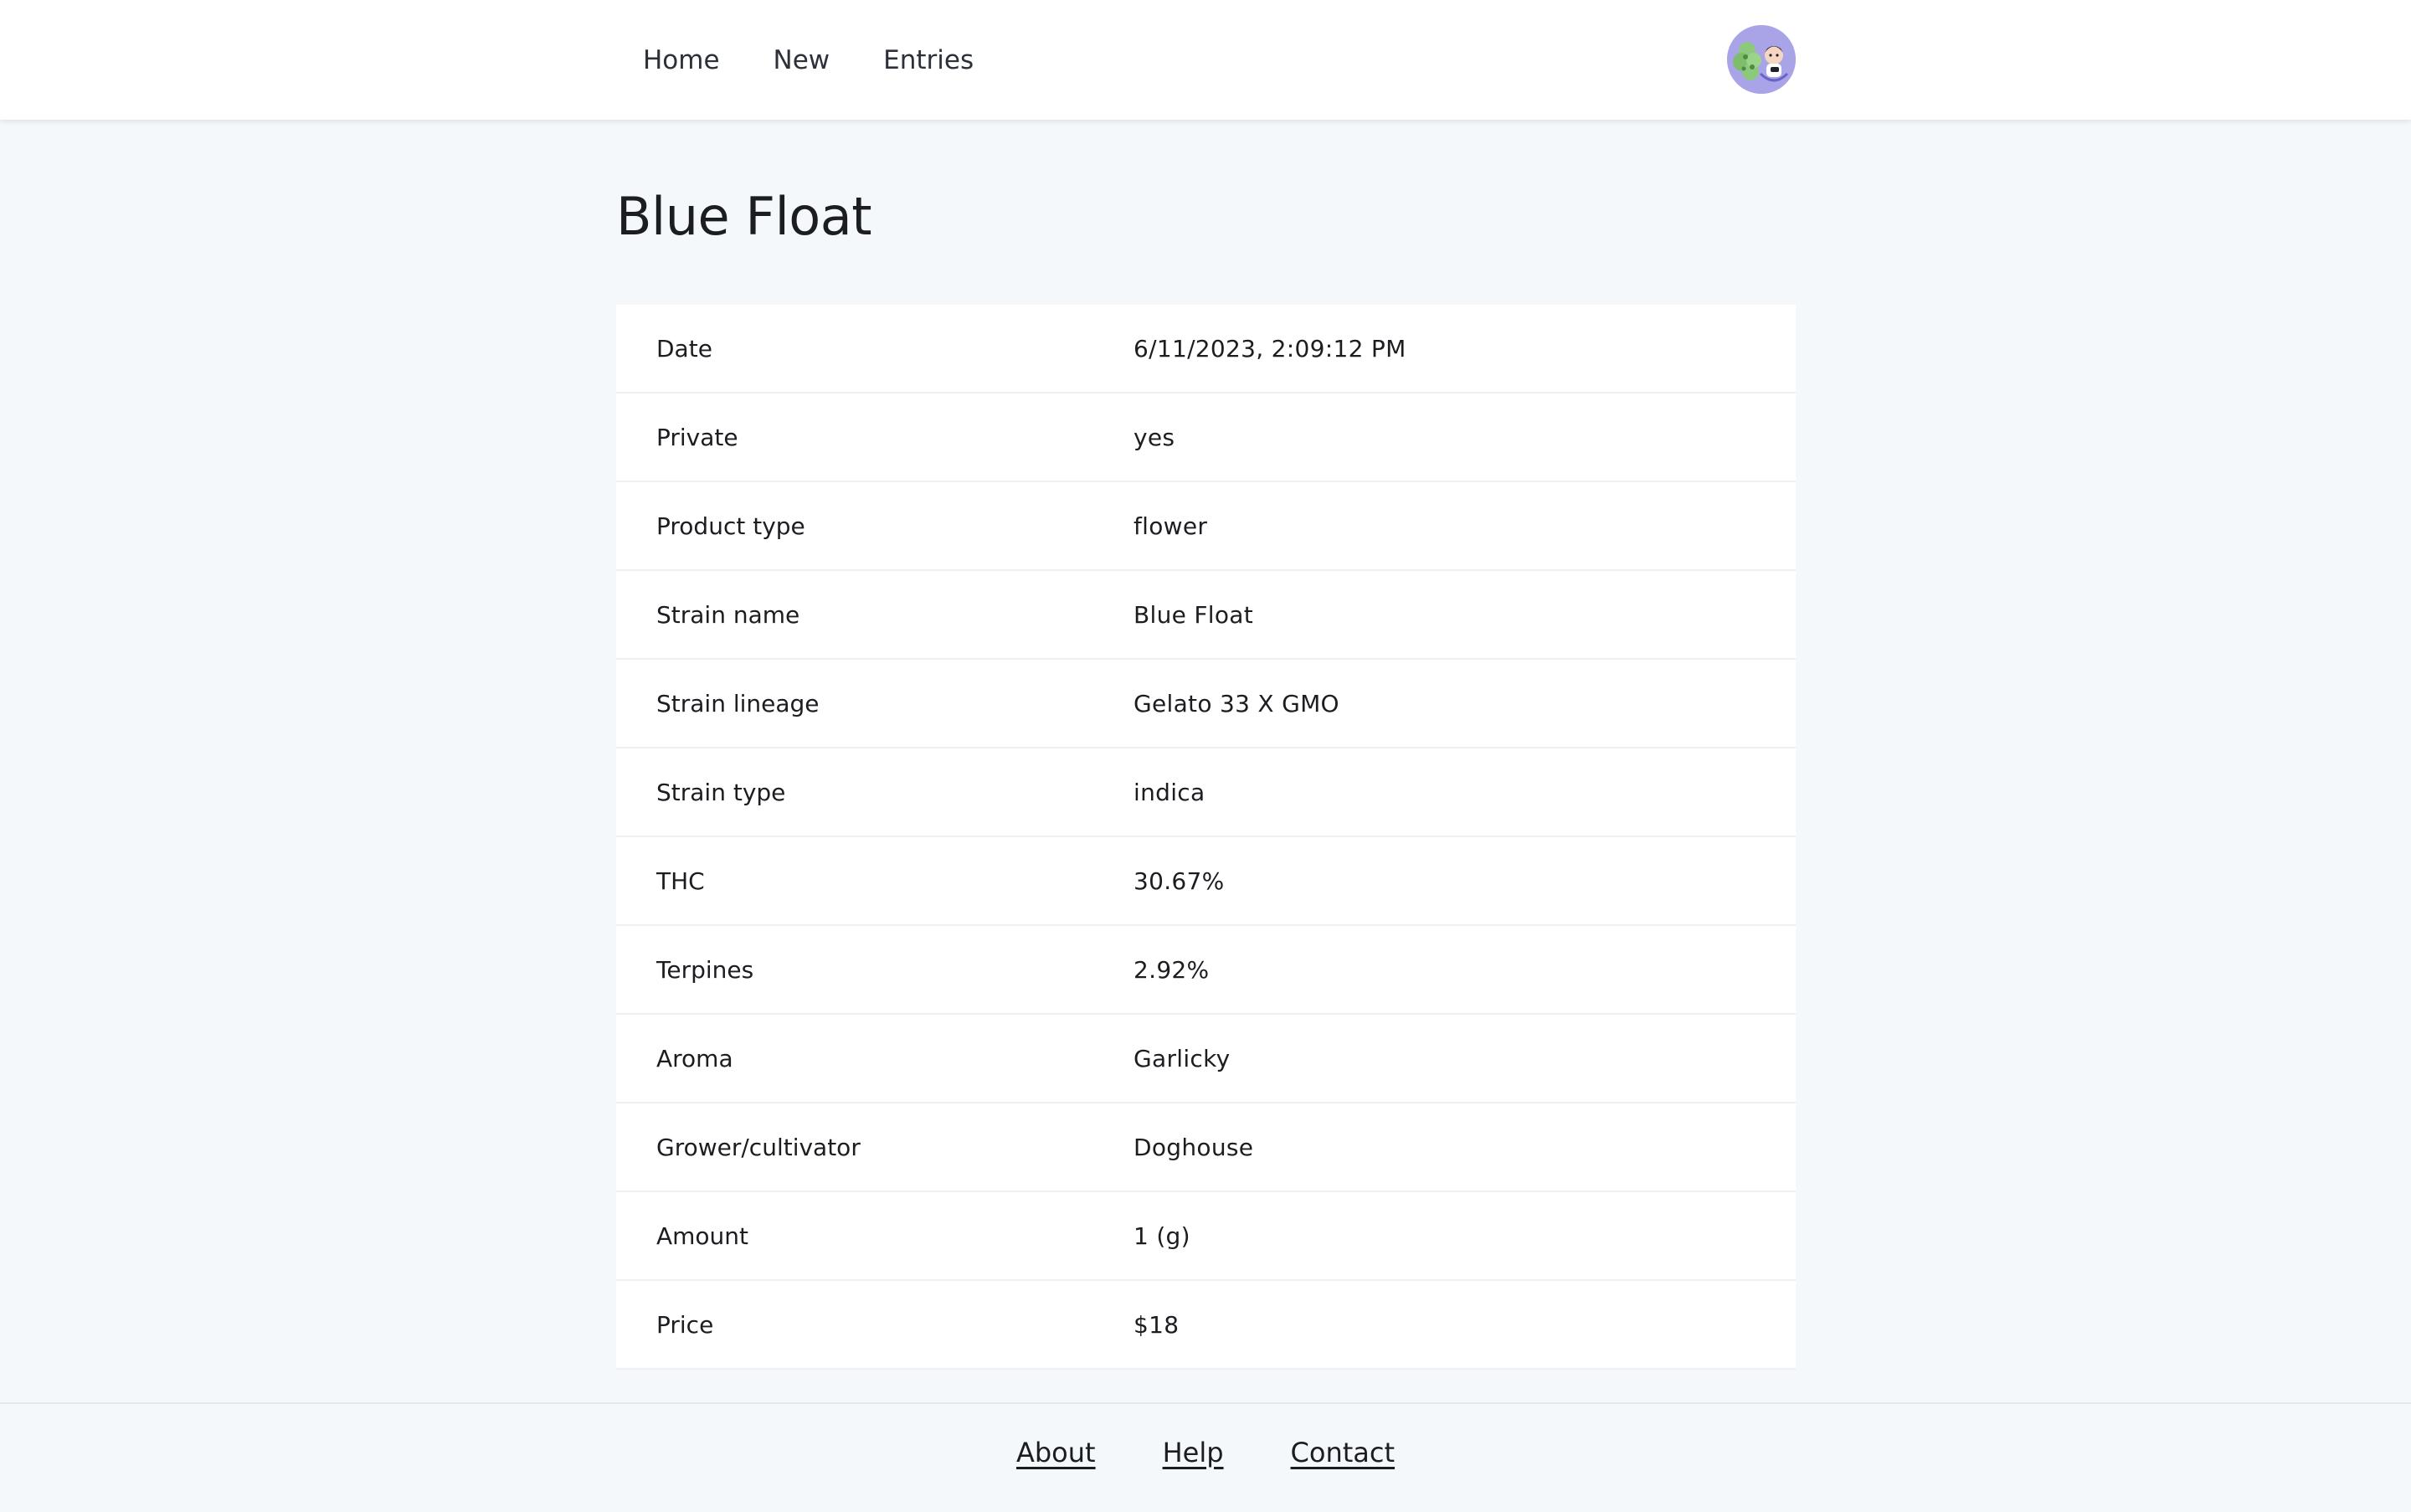 The image size is (2411, 1512). What do you see at coordinates (1179, 881) in the screenshot?
I see `detail-value: 30.67%` at bounding box center [1179, 881].